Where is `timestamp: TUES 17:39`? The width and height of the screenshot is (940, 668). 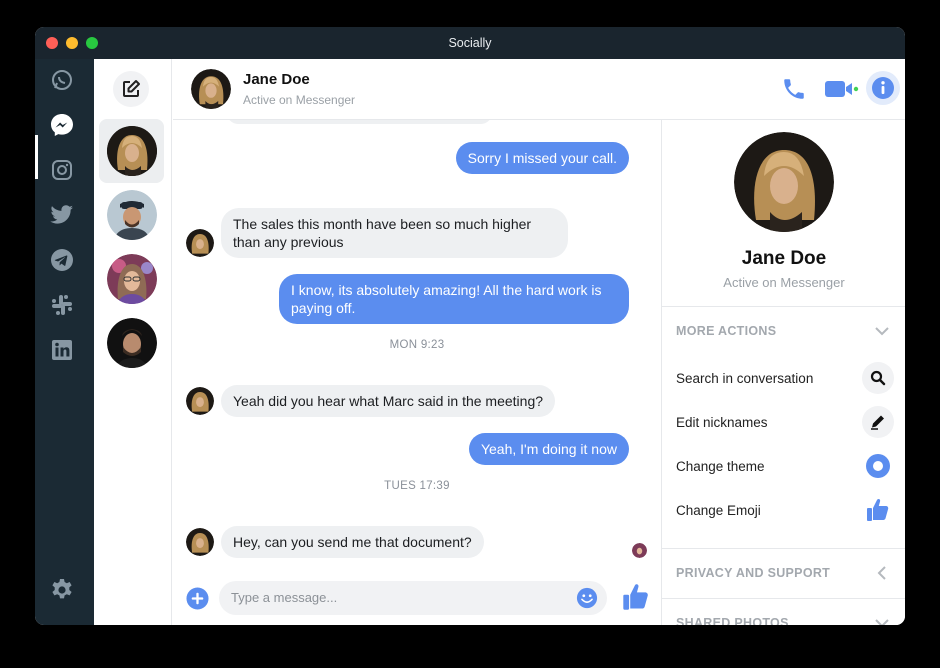
timestamp: TUES 17:39 is located at coordinates (417, 486).